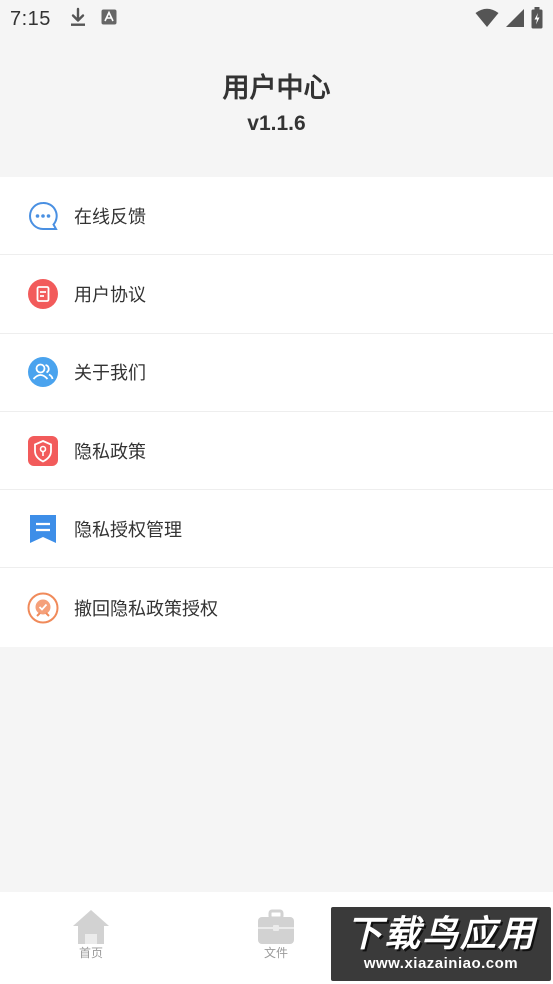  What do you see at coordinates (487, 20) in the screenshot?
I see `wifi-icon` at bounding box center [487, 20].